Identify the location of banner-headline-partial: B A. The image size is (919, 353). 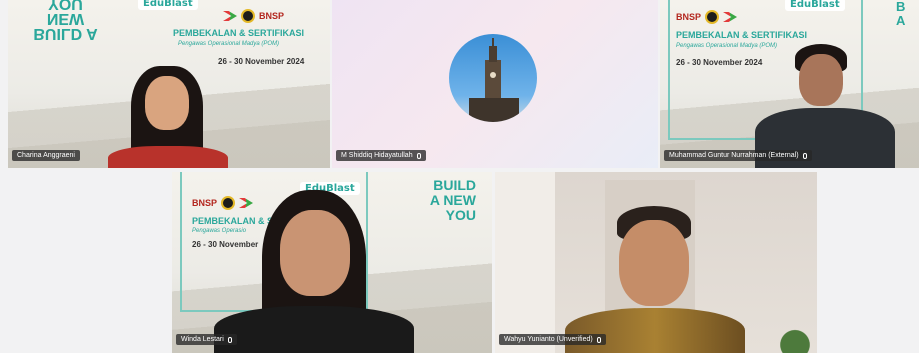
(901, 14).